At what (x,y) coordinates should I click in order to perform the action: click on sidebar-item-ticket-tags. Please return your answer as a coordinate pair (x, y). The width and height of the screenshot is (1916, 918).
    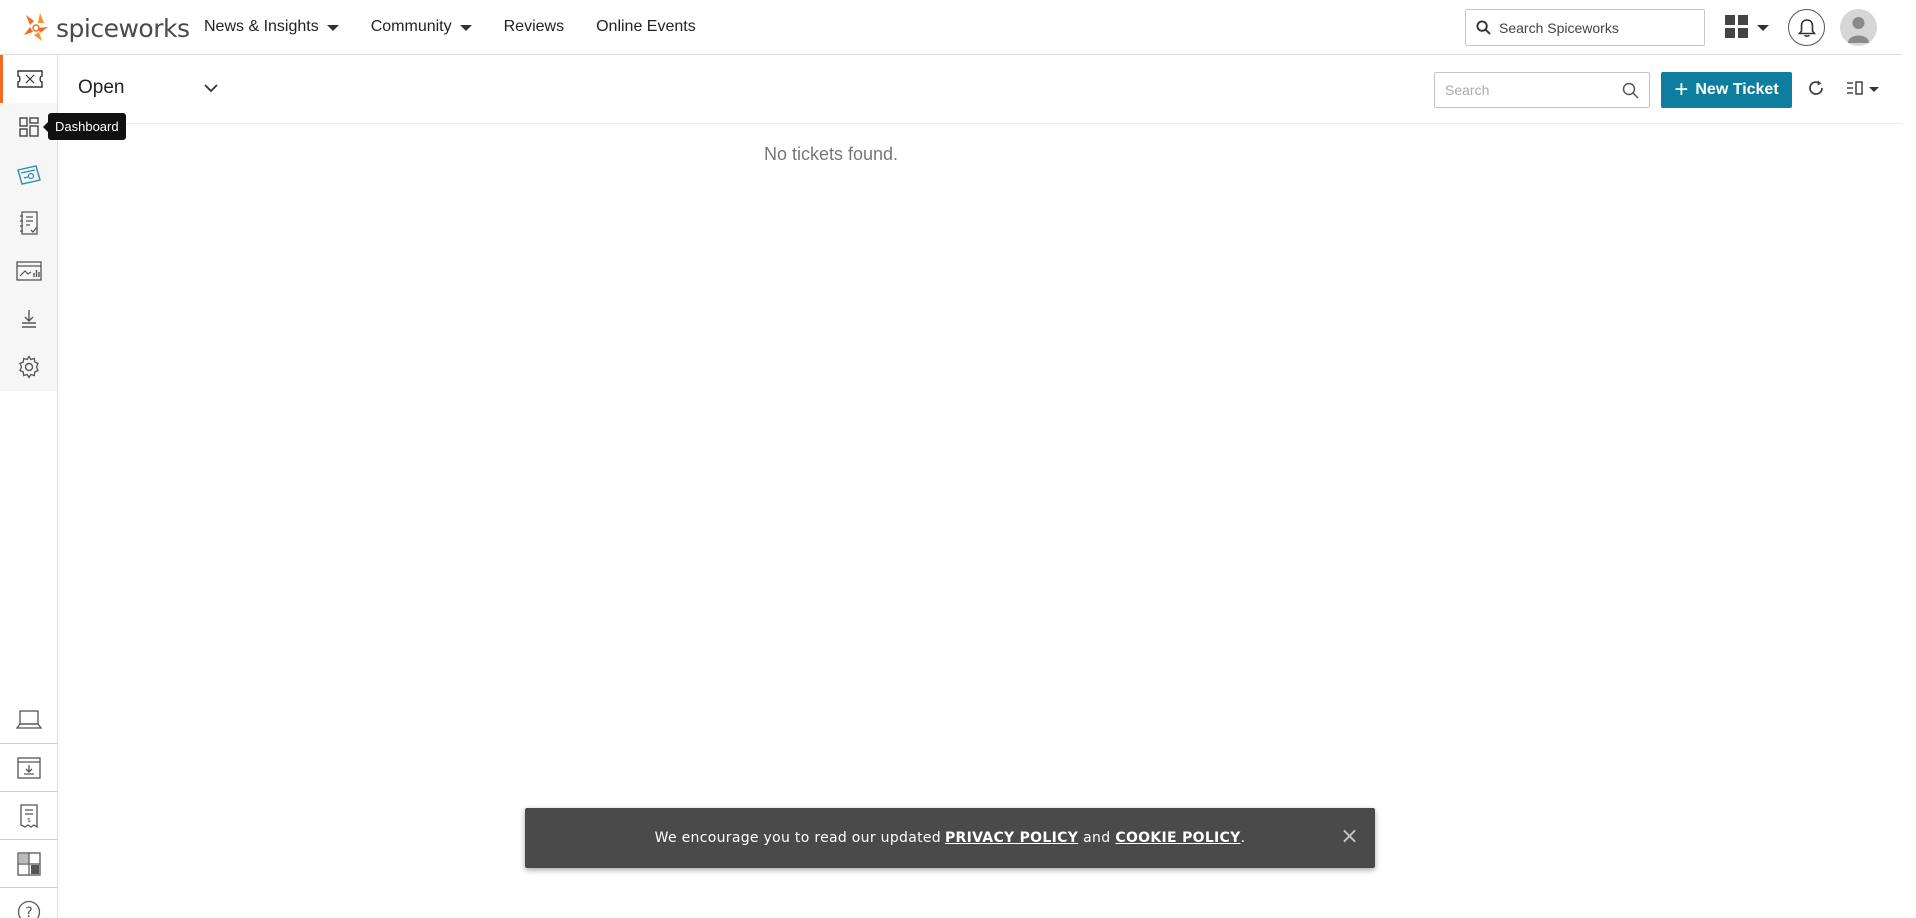
    Looking at the image, I should click on (28, 175).